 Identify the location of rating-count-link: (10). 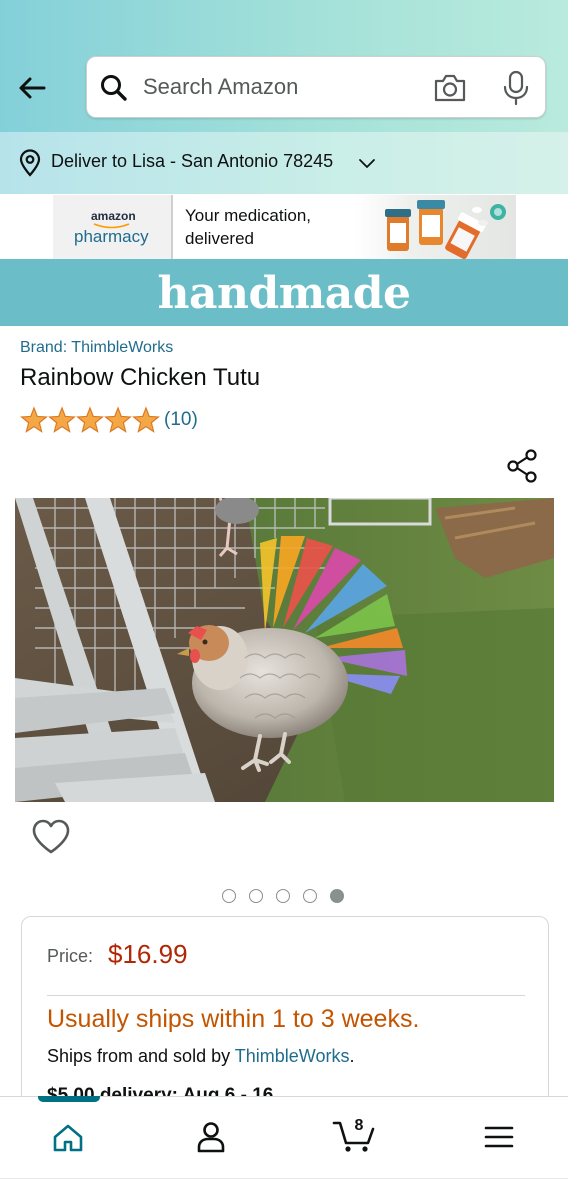
(181, 420).